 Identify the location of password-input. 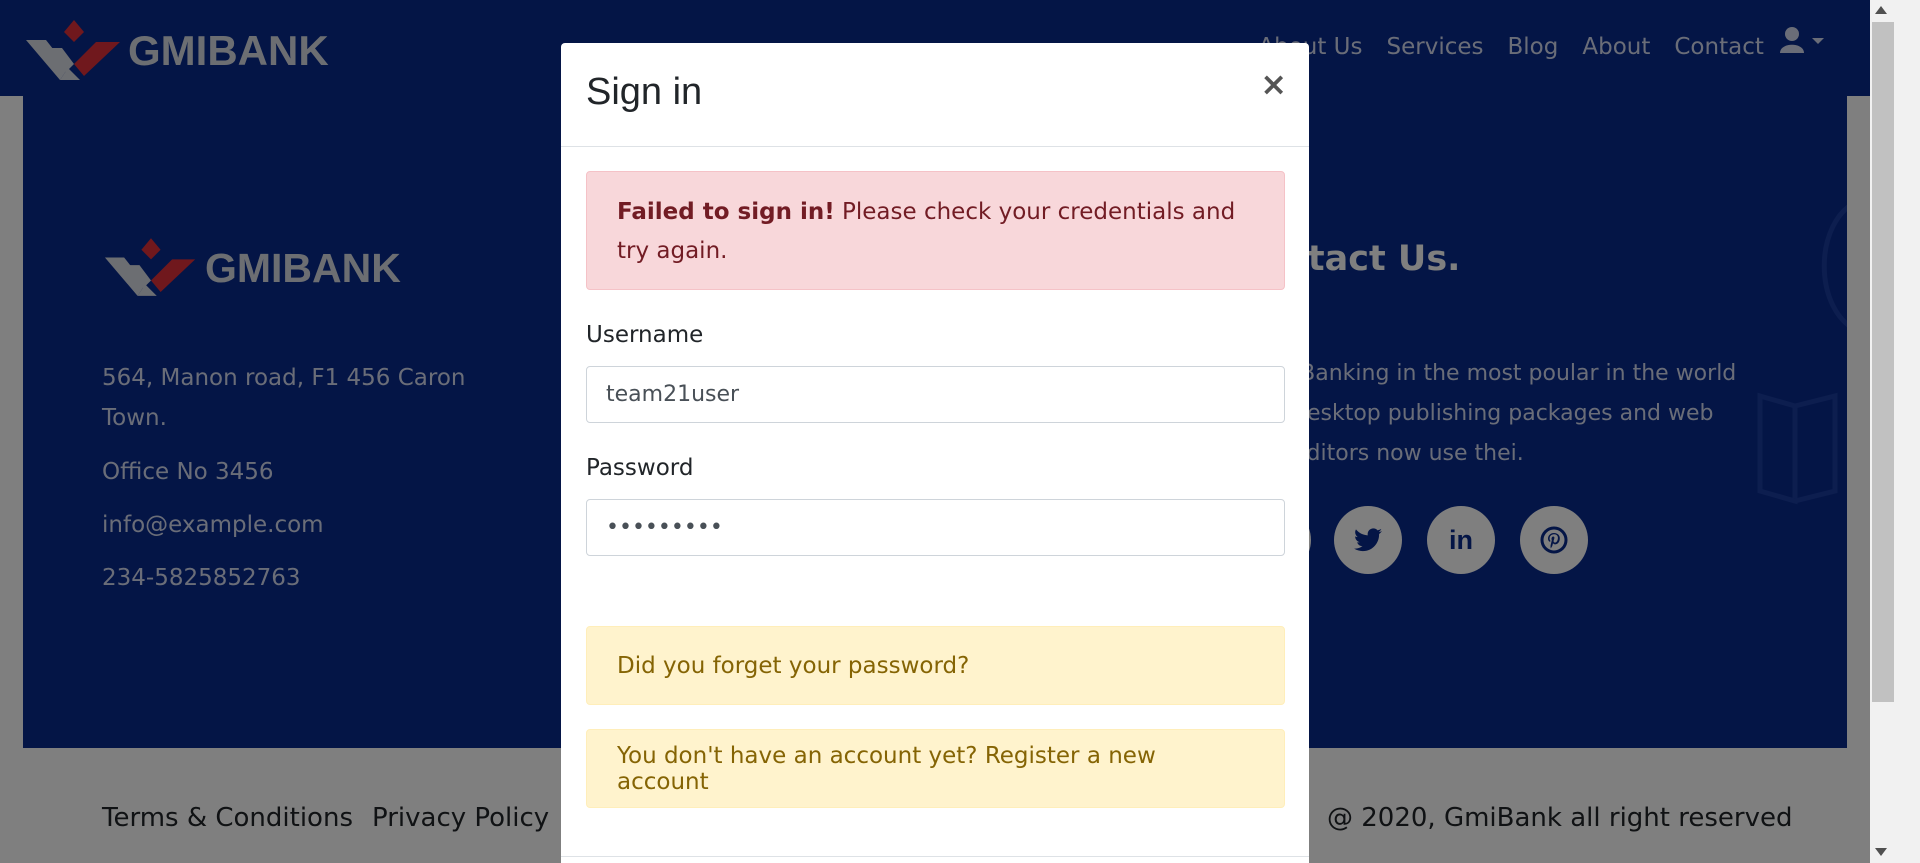
(935, 527).